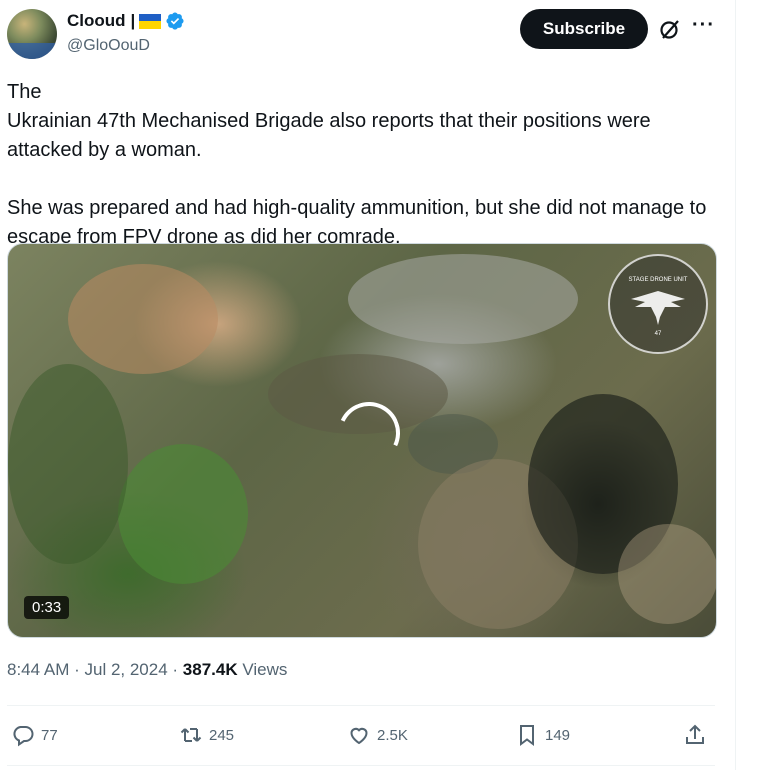 The height and width of the screenshot is (770, 773). I want to click on share-button, so click(695, 735).